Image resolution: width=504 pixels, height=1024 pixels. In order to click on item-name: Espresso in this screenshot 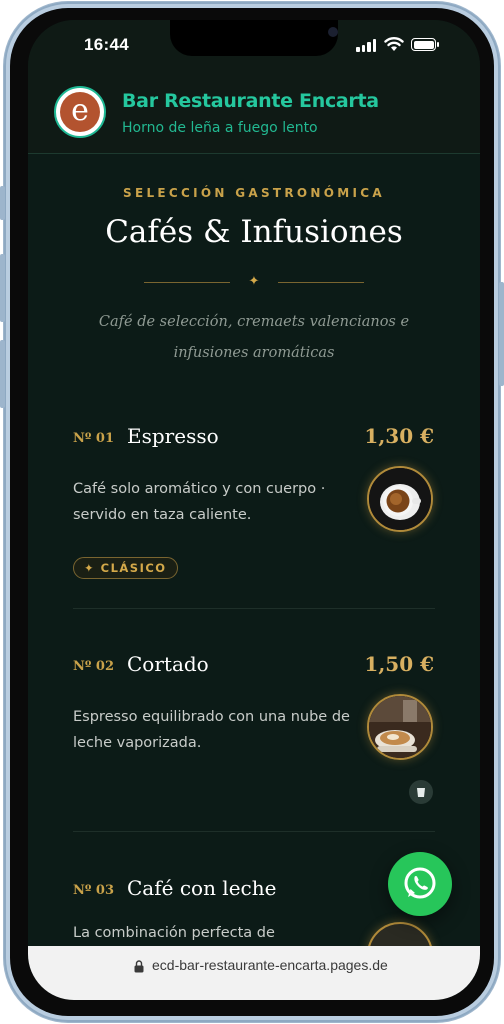, I will do `click(173, 436)`.